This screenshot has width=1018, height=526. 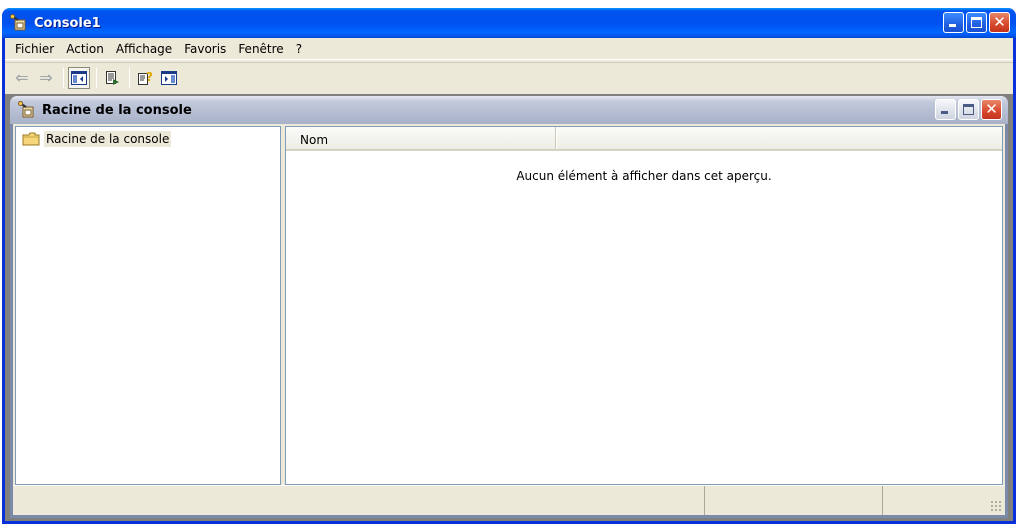 I want to click on menu-fichier: Fichier, so click(x=34, y=49).